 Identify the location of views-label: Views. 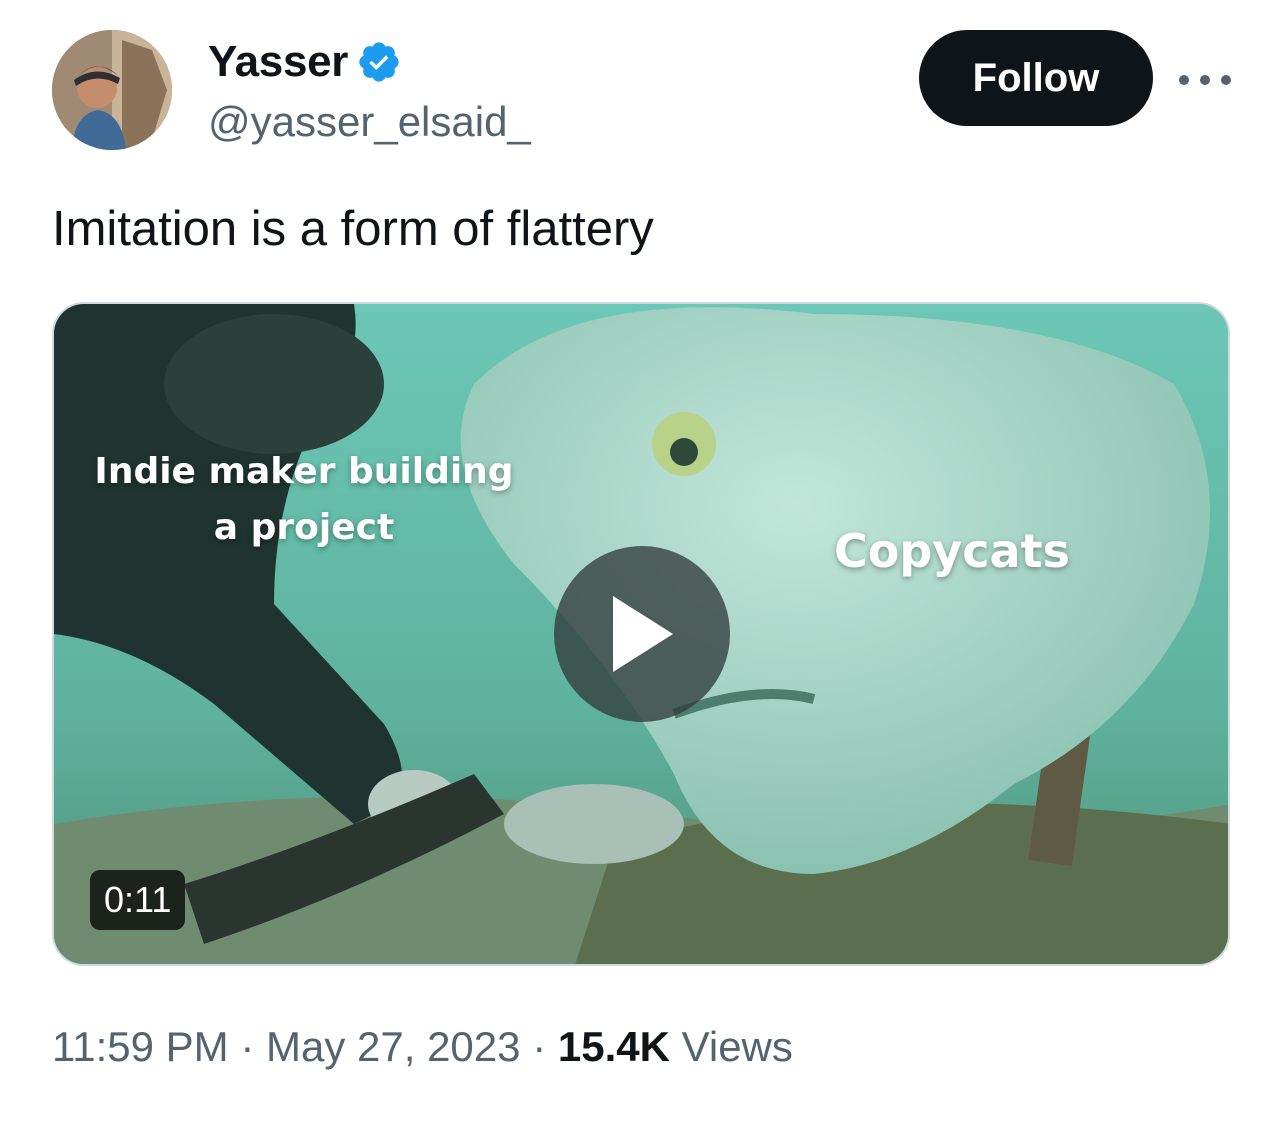
(737, 1046).